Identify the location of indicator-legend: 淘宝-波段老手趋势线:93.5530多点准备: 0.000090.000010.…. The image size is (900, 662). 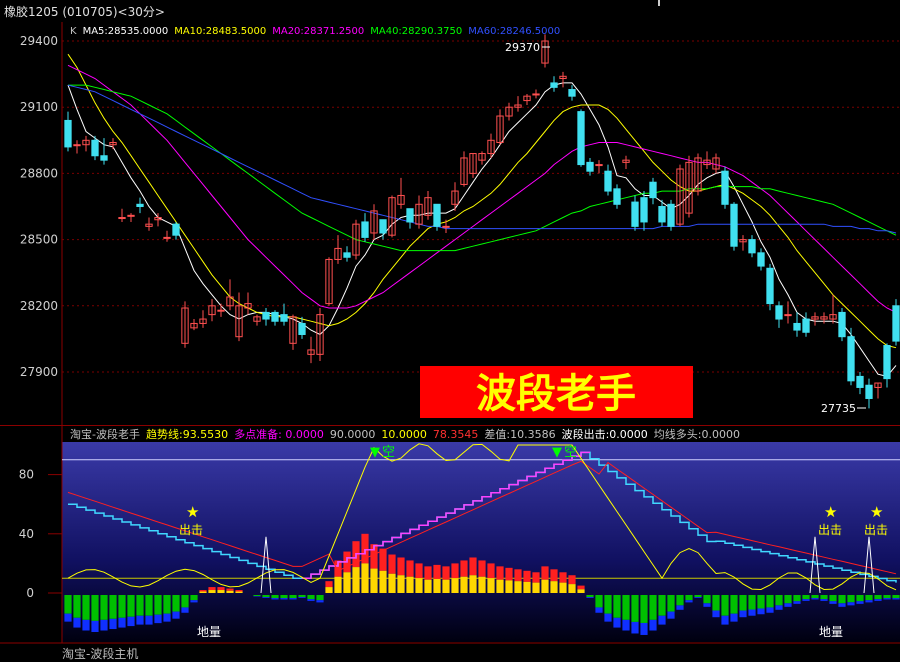
(405, 434).